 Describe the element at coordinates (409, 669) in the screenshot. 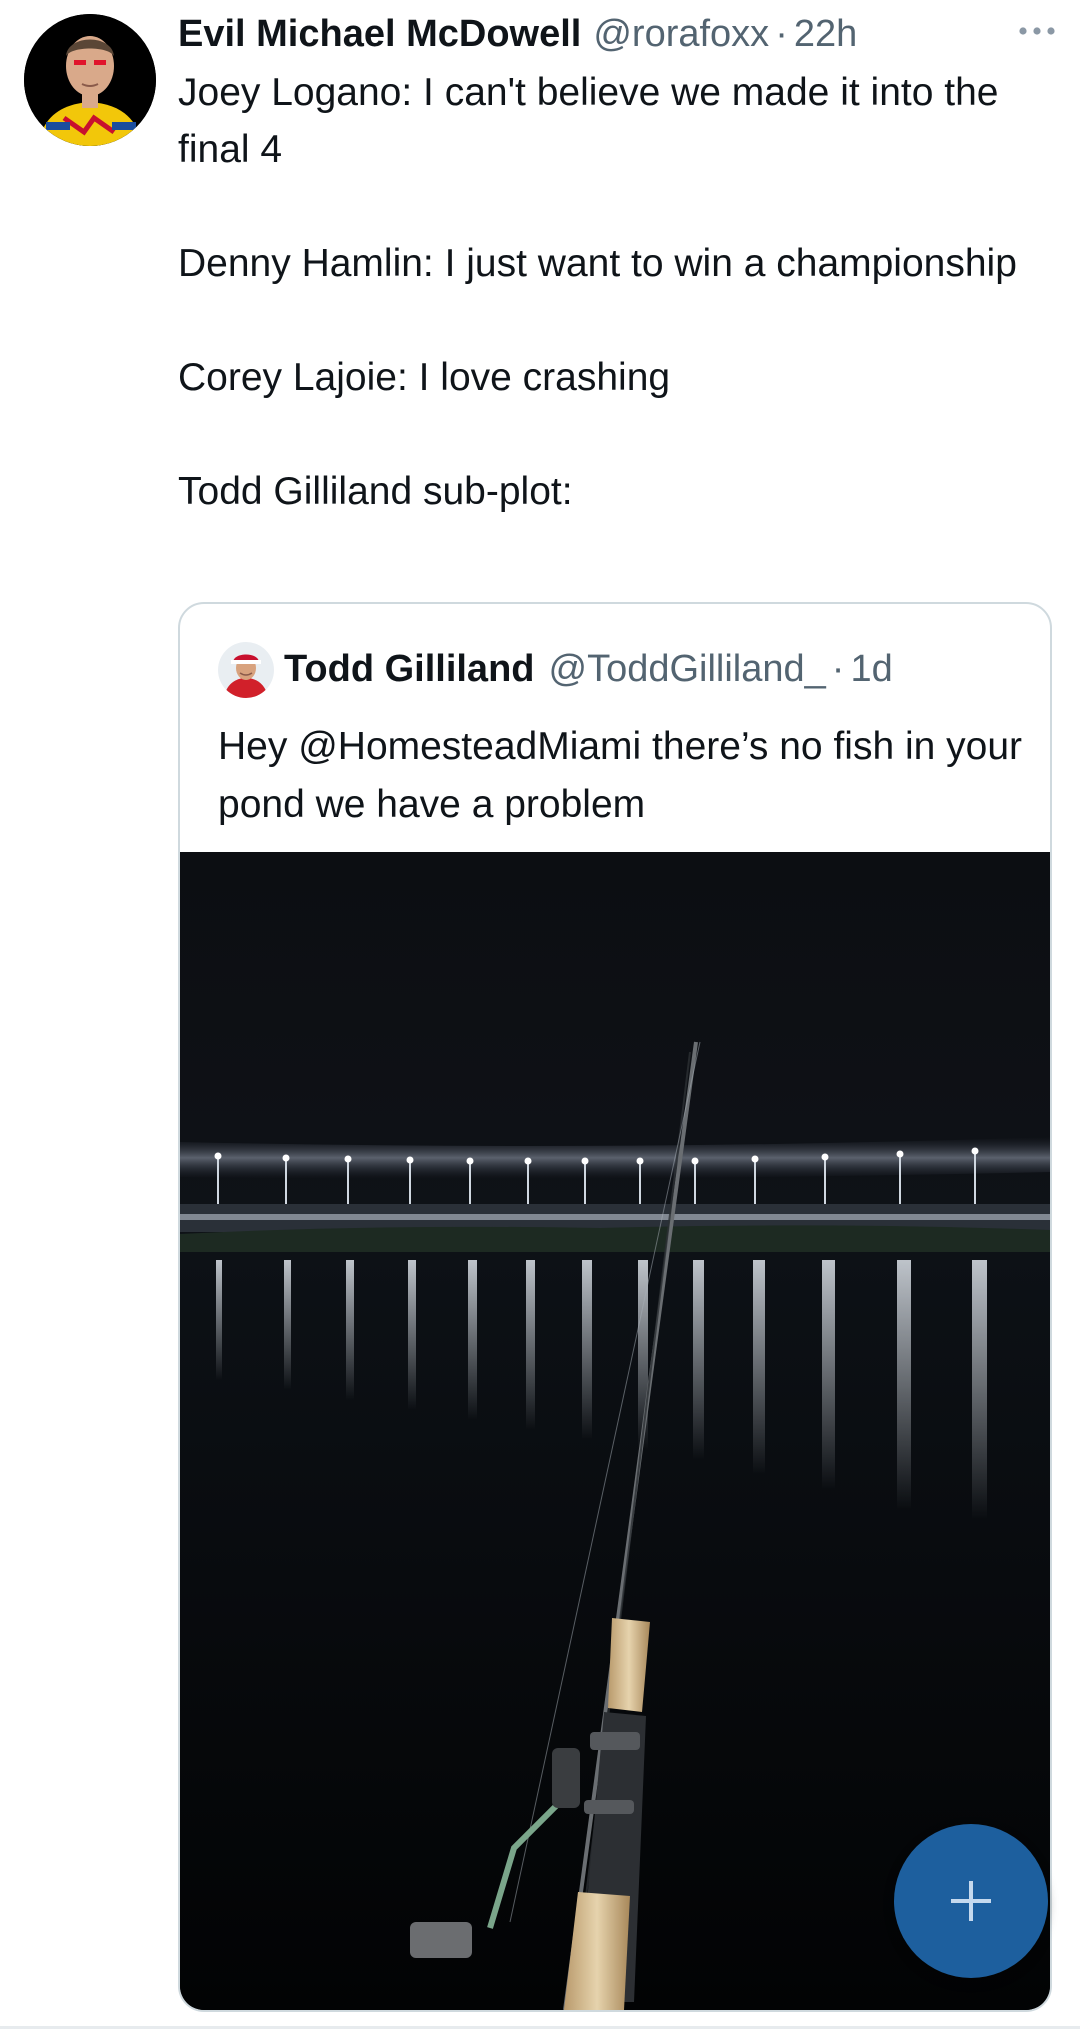

I see `quoted-author-display-name: Todd Gilliland` at that location.